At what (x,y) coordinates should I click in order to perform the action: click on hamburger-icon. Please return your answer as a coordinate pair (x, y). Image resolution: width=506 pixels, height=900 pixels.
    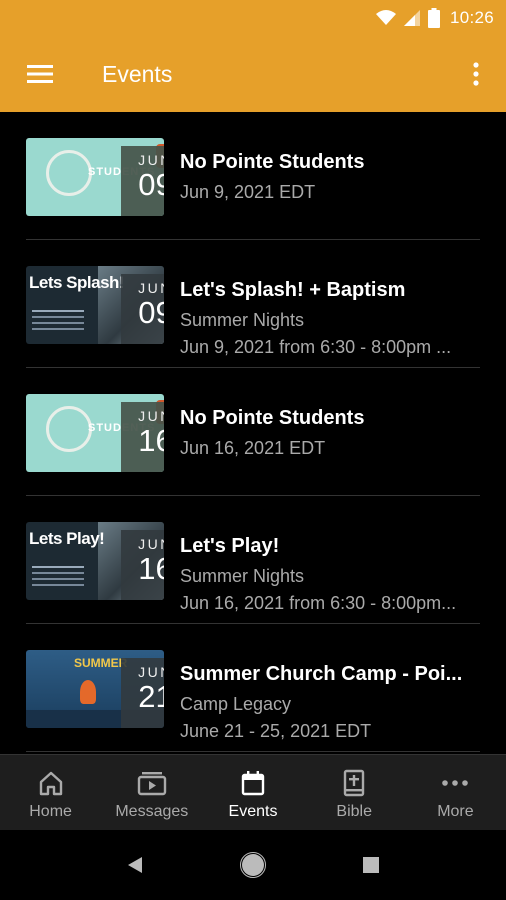
    Looking at the image, I should click on (40, 74).